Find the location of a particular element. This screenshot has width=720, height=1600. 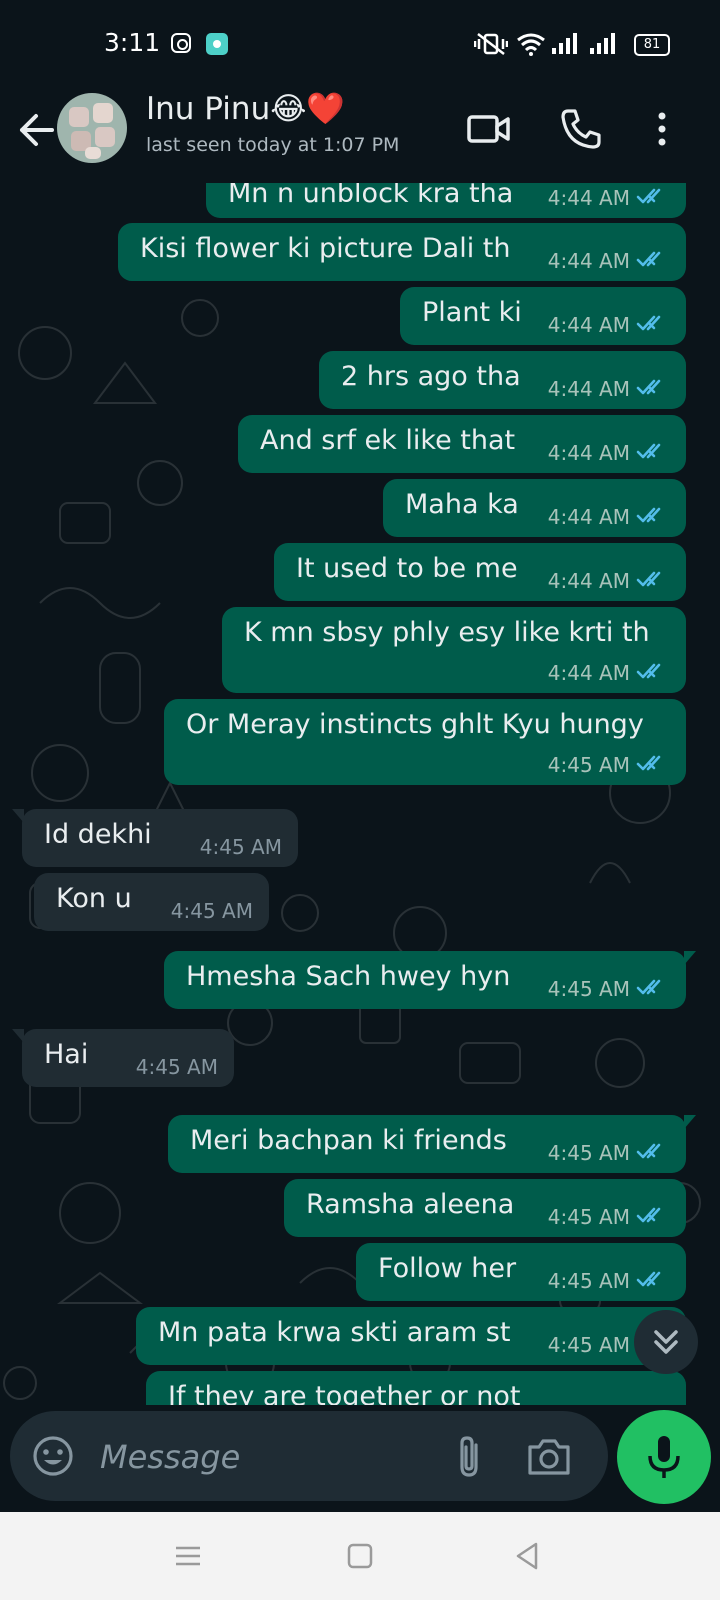

outgoing-message: Ramsha aleena 4:45 AM is located at coordinates (485, 1208).